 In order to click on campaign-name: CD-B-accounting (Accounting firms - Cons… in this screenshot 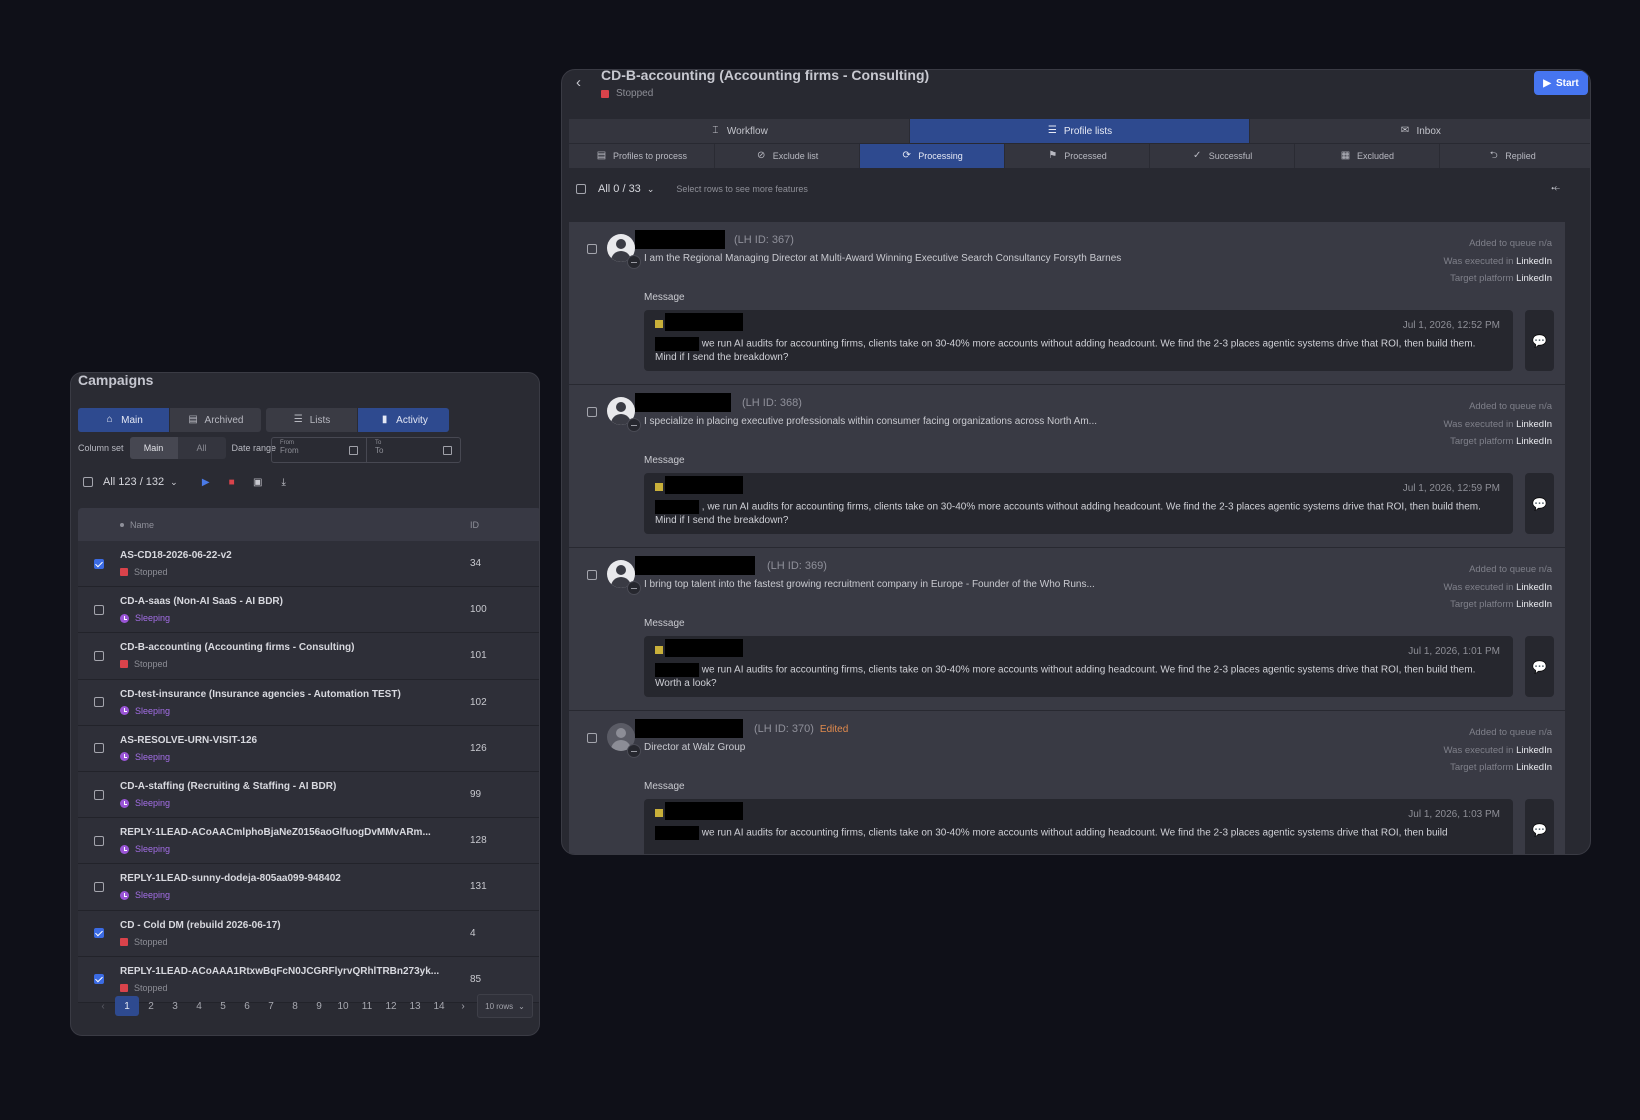, I will do `click(295, 647)`.